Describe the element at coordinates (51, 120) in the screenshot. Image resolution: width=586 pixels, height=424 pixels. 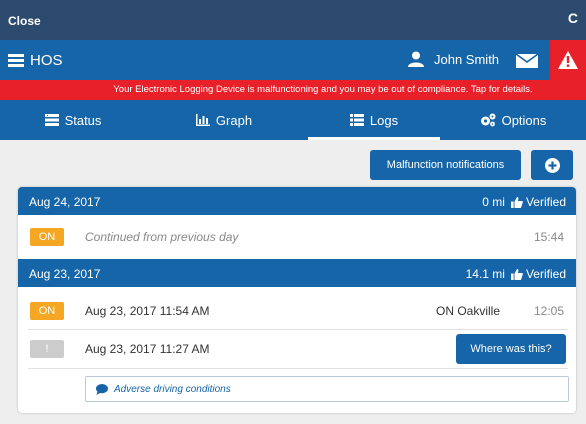
I see `status-icon` at that location.